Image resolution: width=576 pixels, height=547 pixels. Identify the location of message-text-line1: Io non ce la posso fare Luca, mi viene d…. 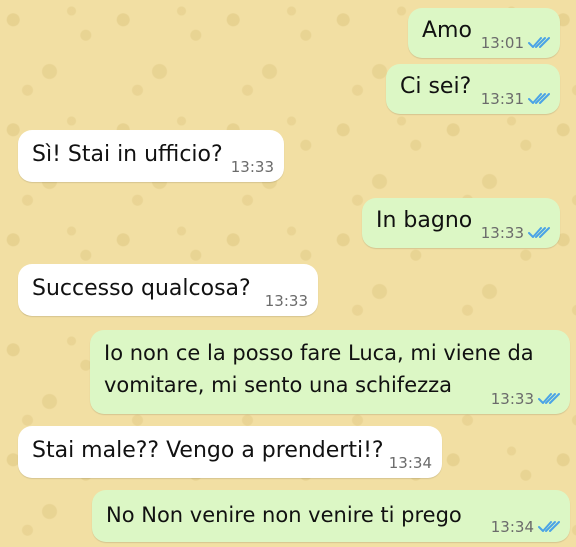
(319, 353).